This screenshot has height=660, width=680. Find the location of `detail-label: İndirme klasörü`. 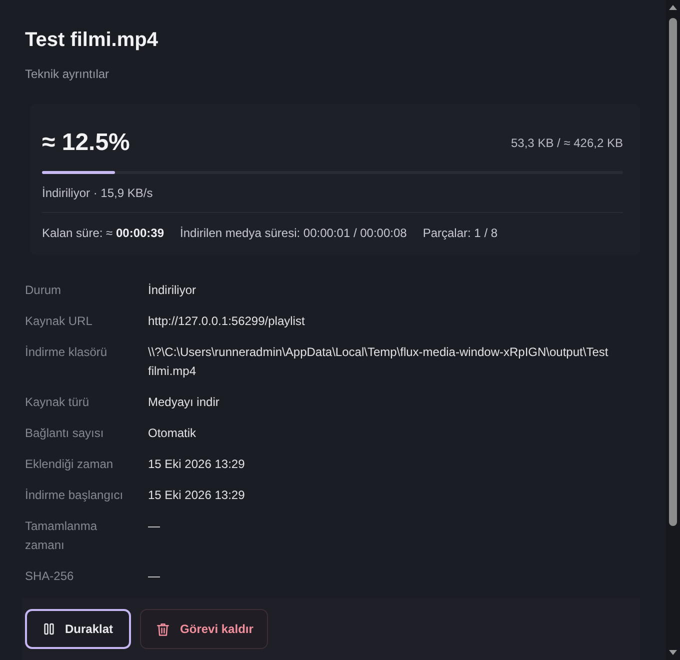

detail-label: İndirme klasörü is located at coordinates (66, 352).